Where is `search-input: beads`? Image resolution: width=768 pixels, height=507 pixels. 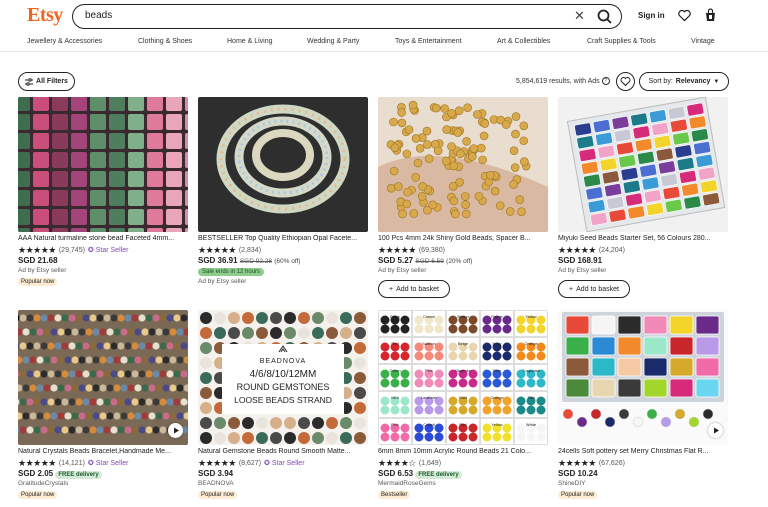 search-input: beads is located at coordinates (98, 15).